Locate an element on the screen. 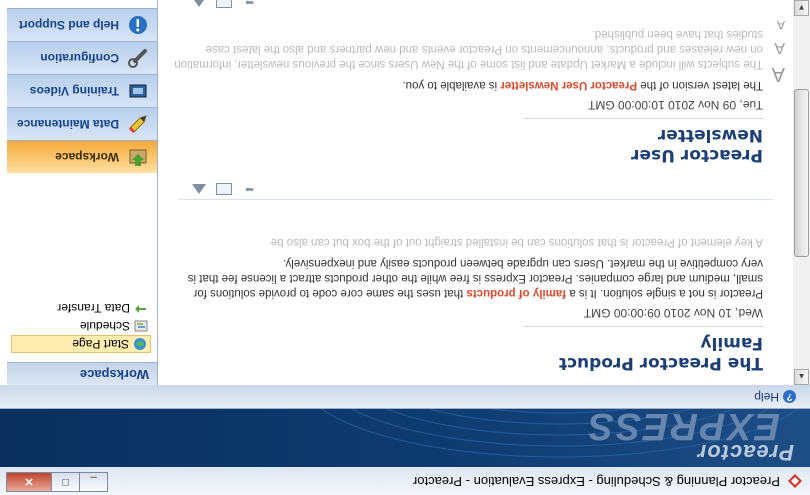 The width and height of the screenshot is (810, 495). scroll-down-button: ▼ is located at coordinates (801, 8).